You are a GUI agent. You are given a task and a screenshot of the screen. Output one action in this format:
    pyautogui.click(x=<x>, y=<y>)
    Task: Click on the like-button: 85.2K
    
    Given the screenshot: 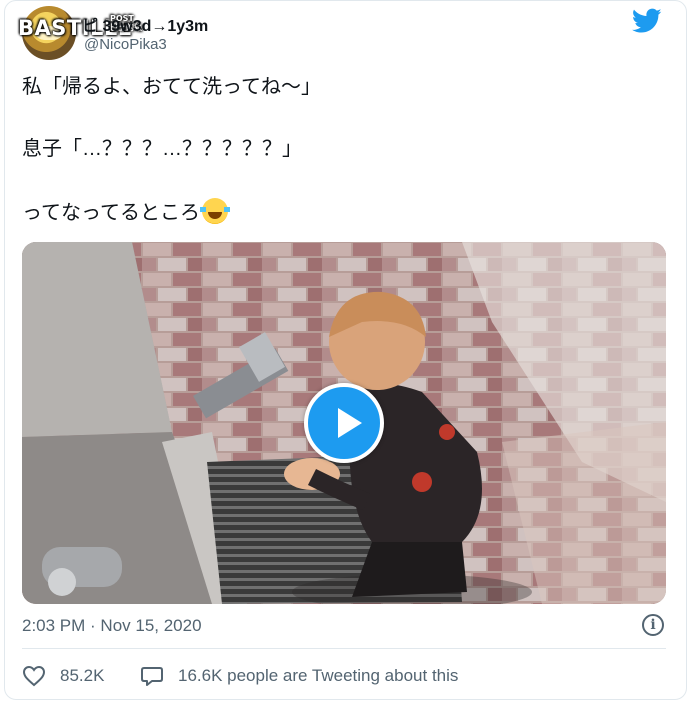 What is the action you would take?
    pyautogui.click(x=63, y=676)
    